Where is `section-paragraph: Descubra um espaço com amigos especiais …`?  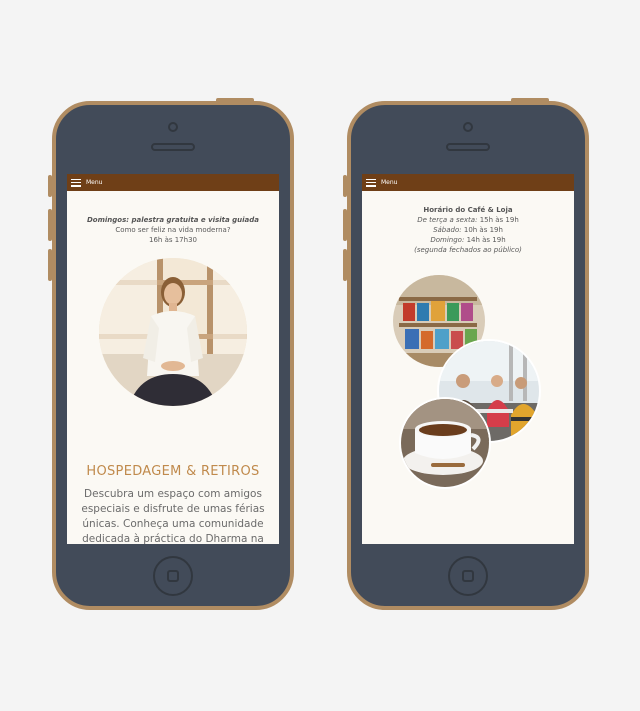
section-paragraph: Descubra um espaço com amigos especiais … is located at coordinates (173, 516).